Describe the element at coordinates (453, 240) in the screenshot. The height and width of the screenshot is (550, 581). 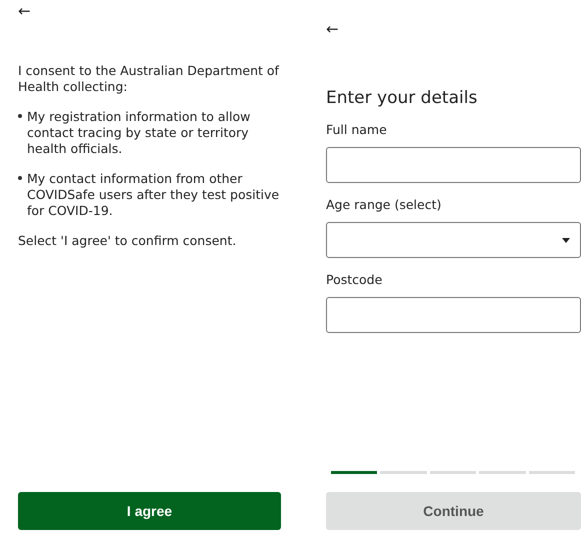
I see `dropdown-field` at that location.